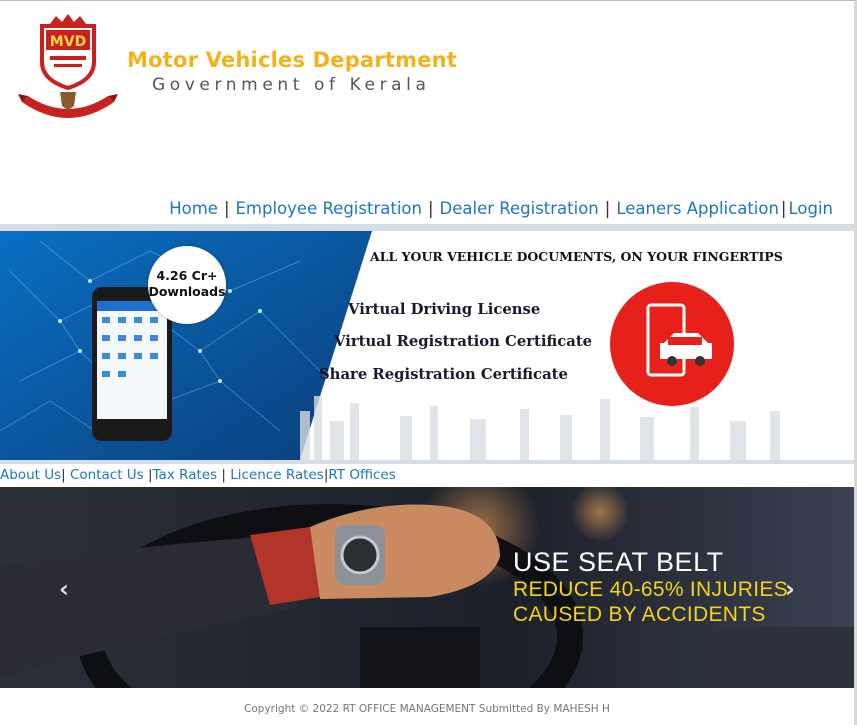  I want to click on nav-employee-registration-link: Employee Registration, so click(329, 208).